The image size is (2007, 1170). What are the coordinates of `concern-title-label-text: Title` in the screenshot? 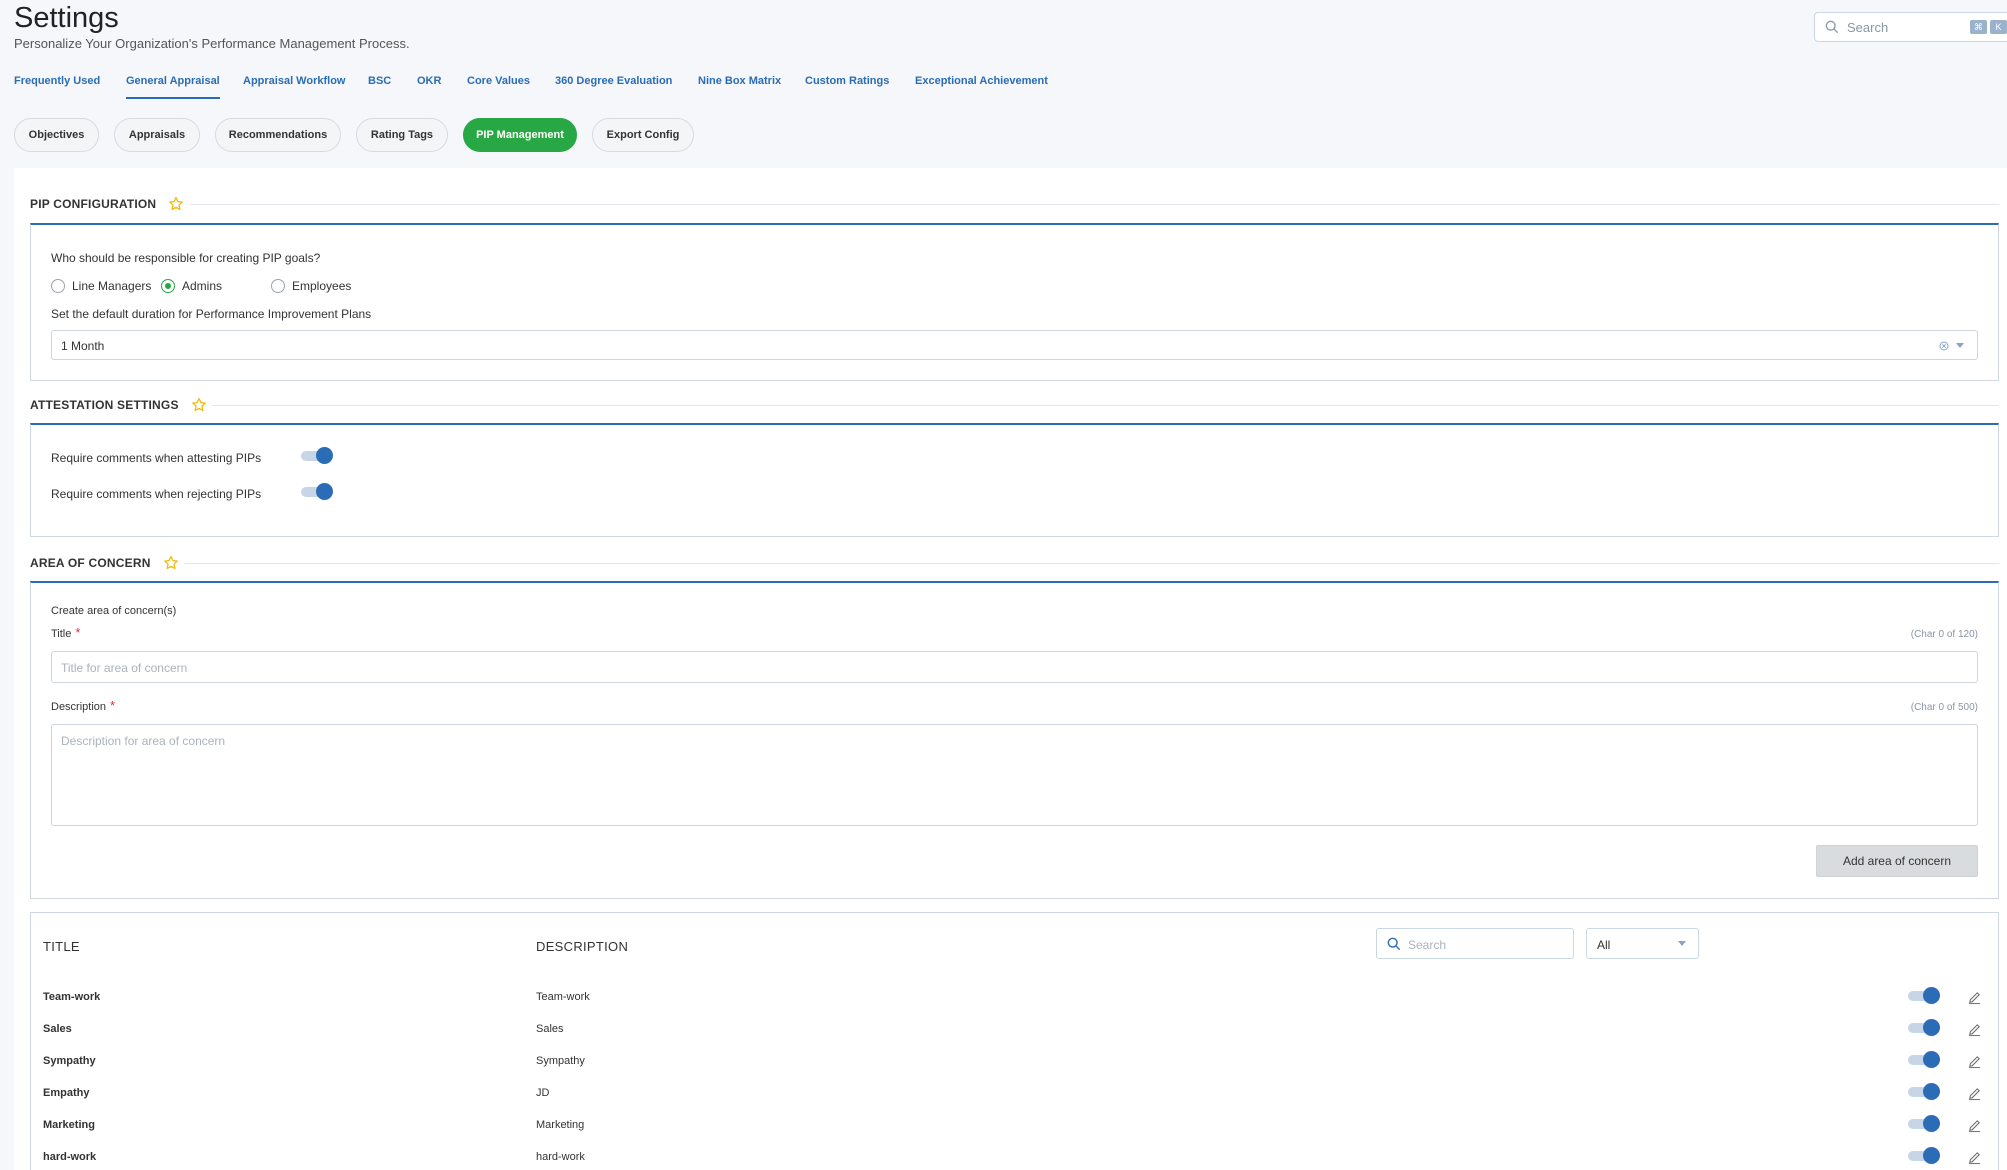 It's located at (61, 634).